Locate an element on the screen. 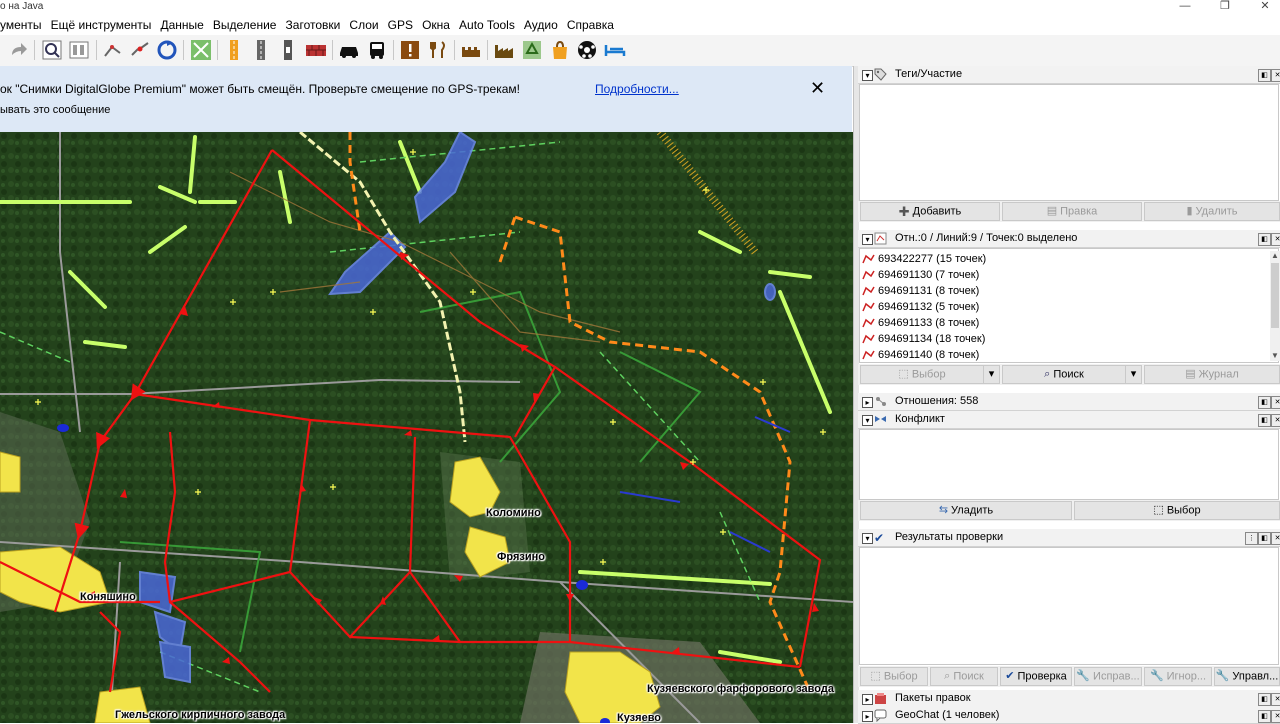  zoom-search-icon is located at coordinates (52, 50).